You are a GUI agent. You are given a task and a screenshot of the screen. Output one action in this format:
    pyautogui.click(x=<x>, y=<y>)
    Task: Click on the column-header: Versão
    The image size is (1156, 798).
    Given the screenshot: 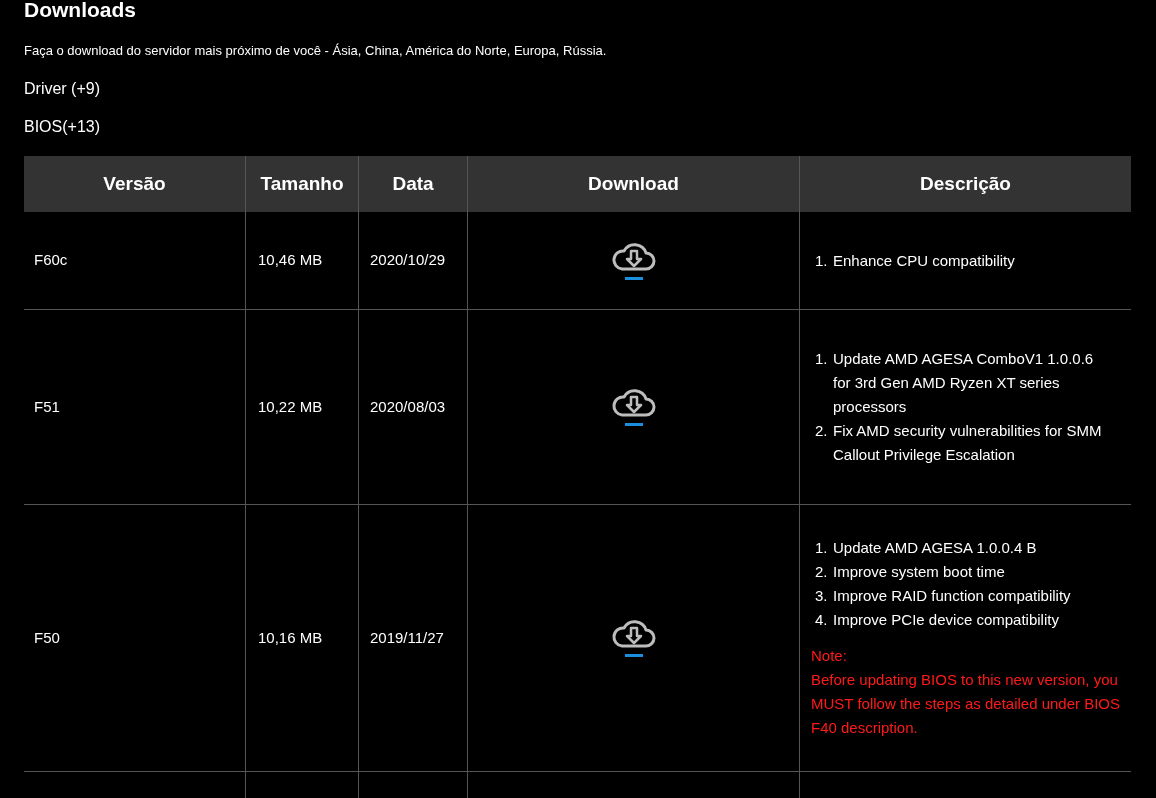 What is the action you would take?
    pyautogui.click(x=134, y=183)
    